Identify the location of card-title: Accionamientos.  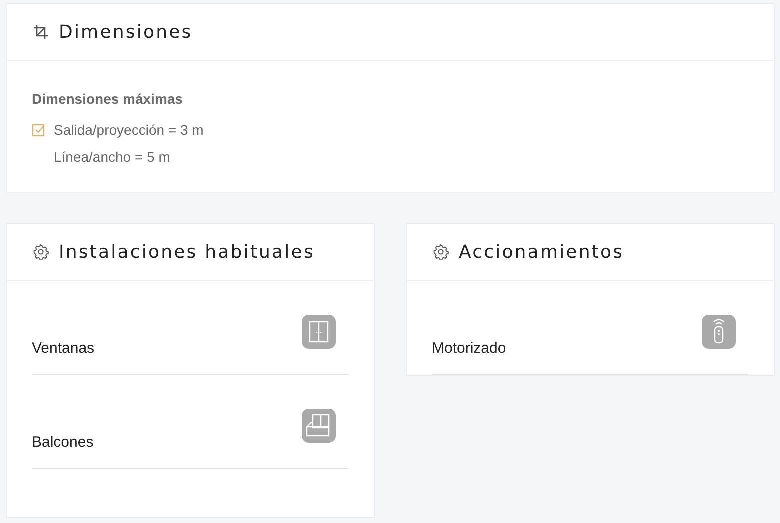
(541, 252).